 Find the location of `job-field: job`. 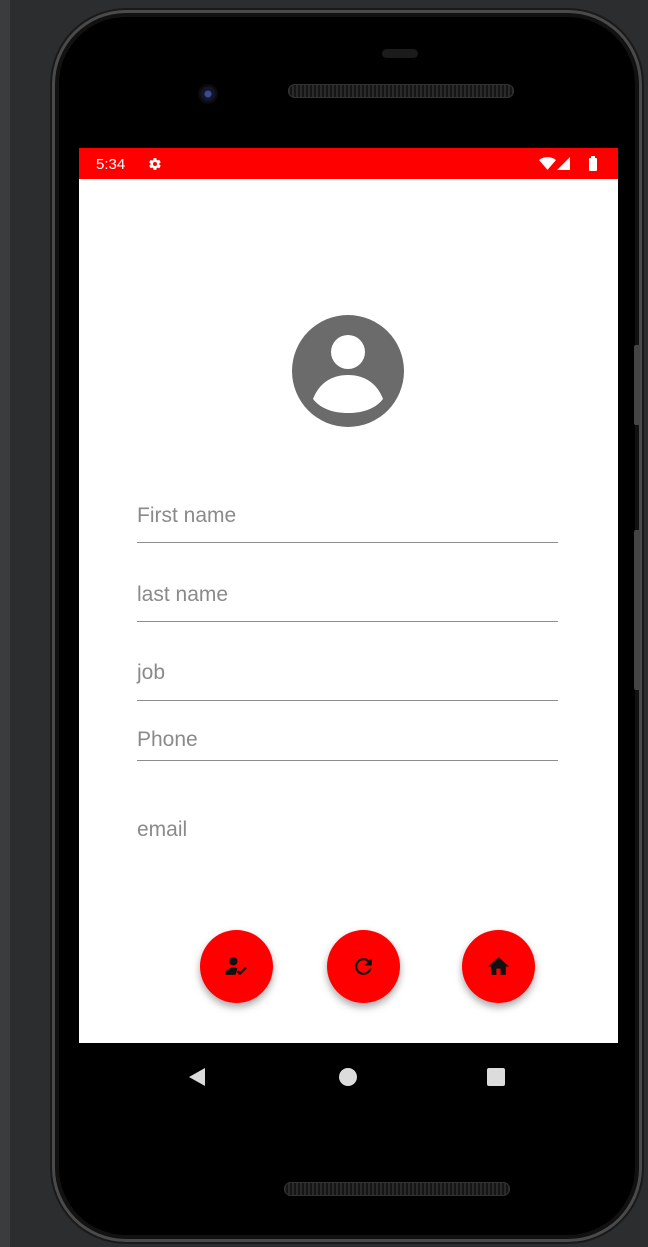

job-field: job is located at coordinates (347, 678).